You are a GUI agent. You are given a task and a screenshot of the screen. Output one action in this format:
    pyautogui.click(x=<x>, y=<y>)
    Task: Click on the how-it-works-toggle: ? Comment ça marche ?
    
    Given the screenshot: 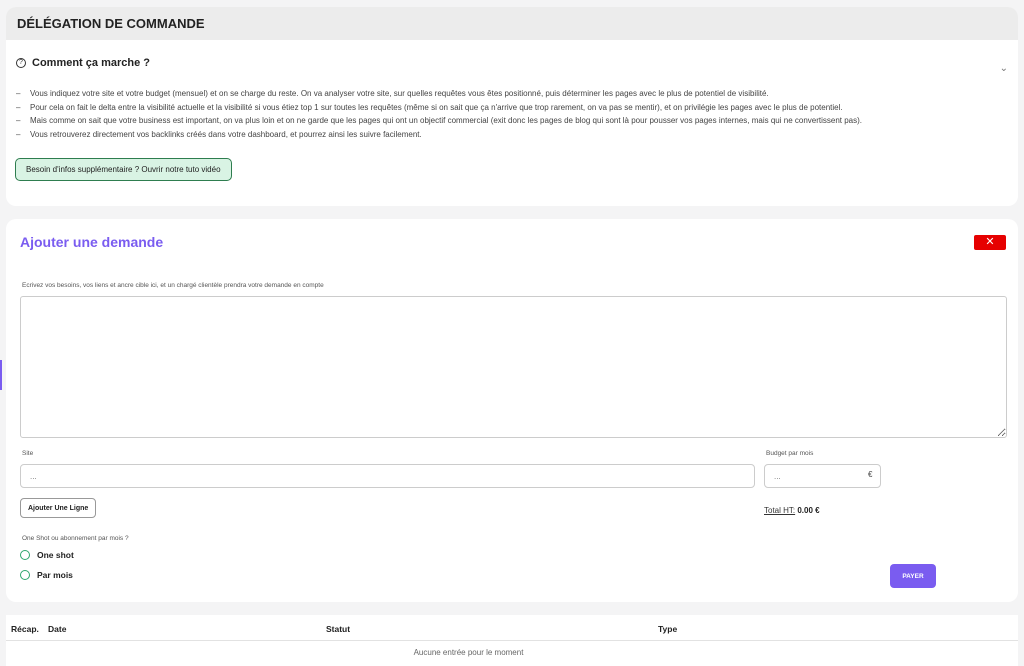 What is the action you would take?
    pyautogui.click(x=83, y=63)
    